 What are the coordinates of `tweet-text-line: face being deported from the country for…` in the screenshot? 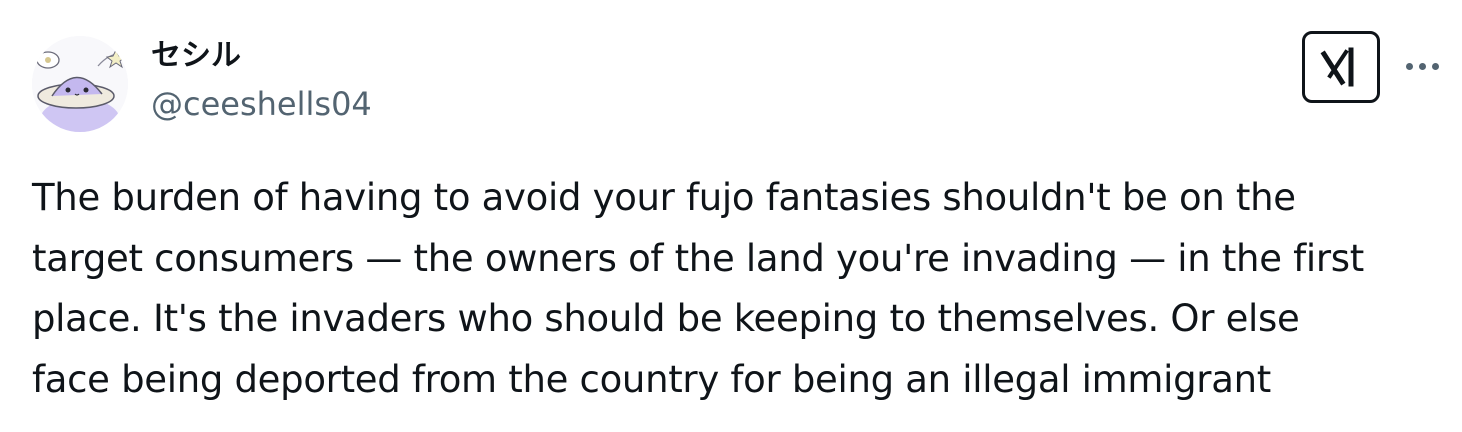 It's located at (651, 379).